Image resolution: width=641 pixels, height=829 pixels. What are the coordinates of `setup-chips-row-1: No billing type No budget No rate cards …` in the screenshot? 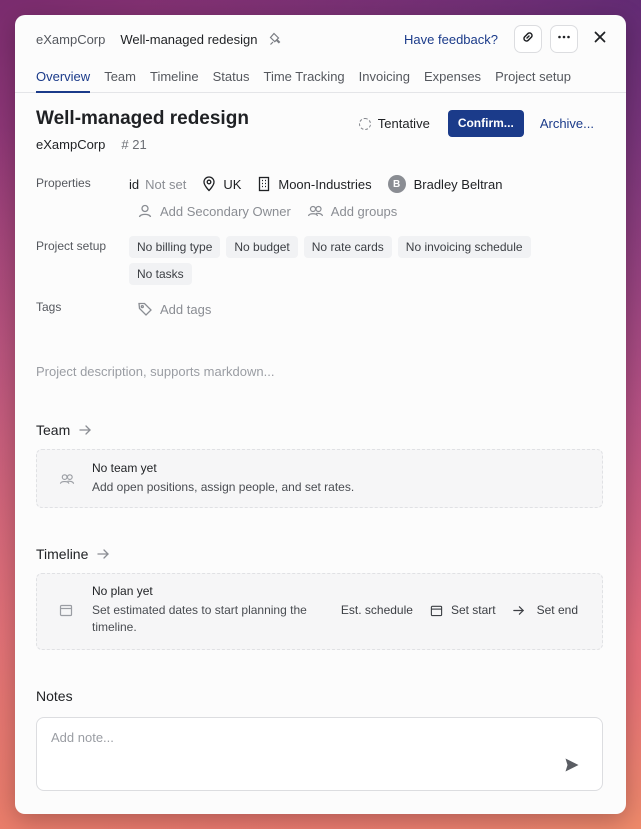 It's located at (333, 247).